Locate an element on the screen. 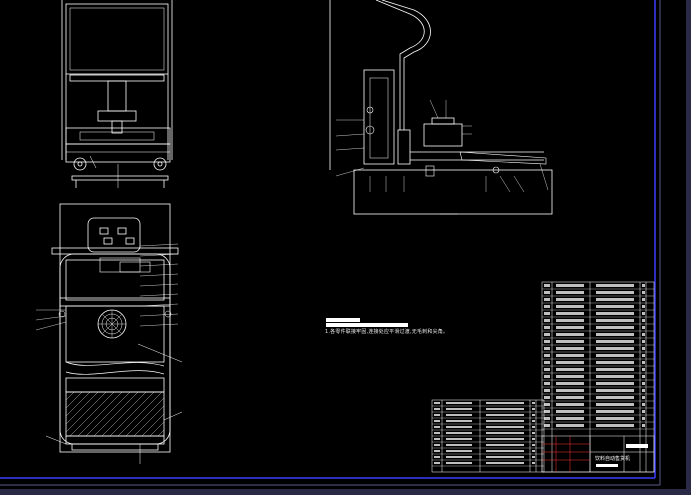 The width and height of the screenshot is (691, 495). technical-note is located at coordinates (367, 322).